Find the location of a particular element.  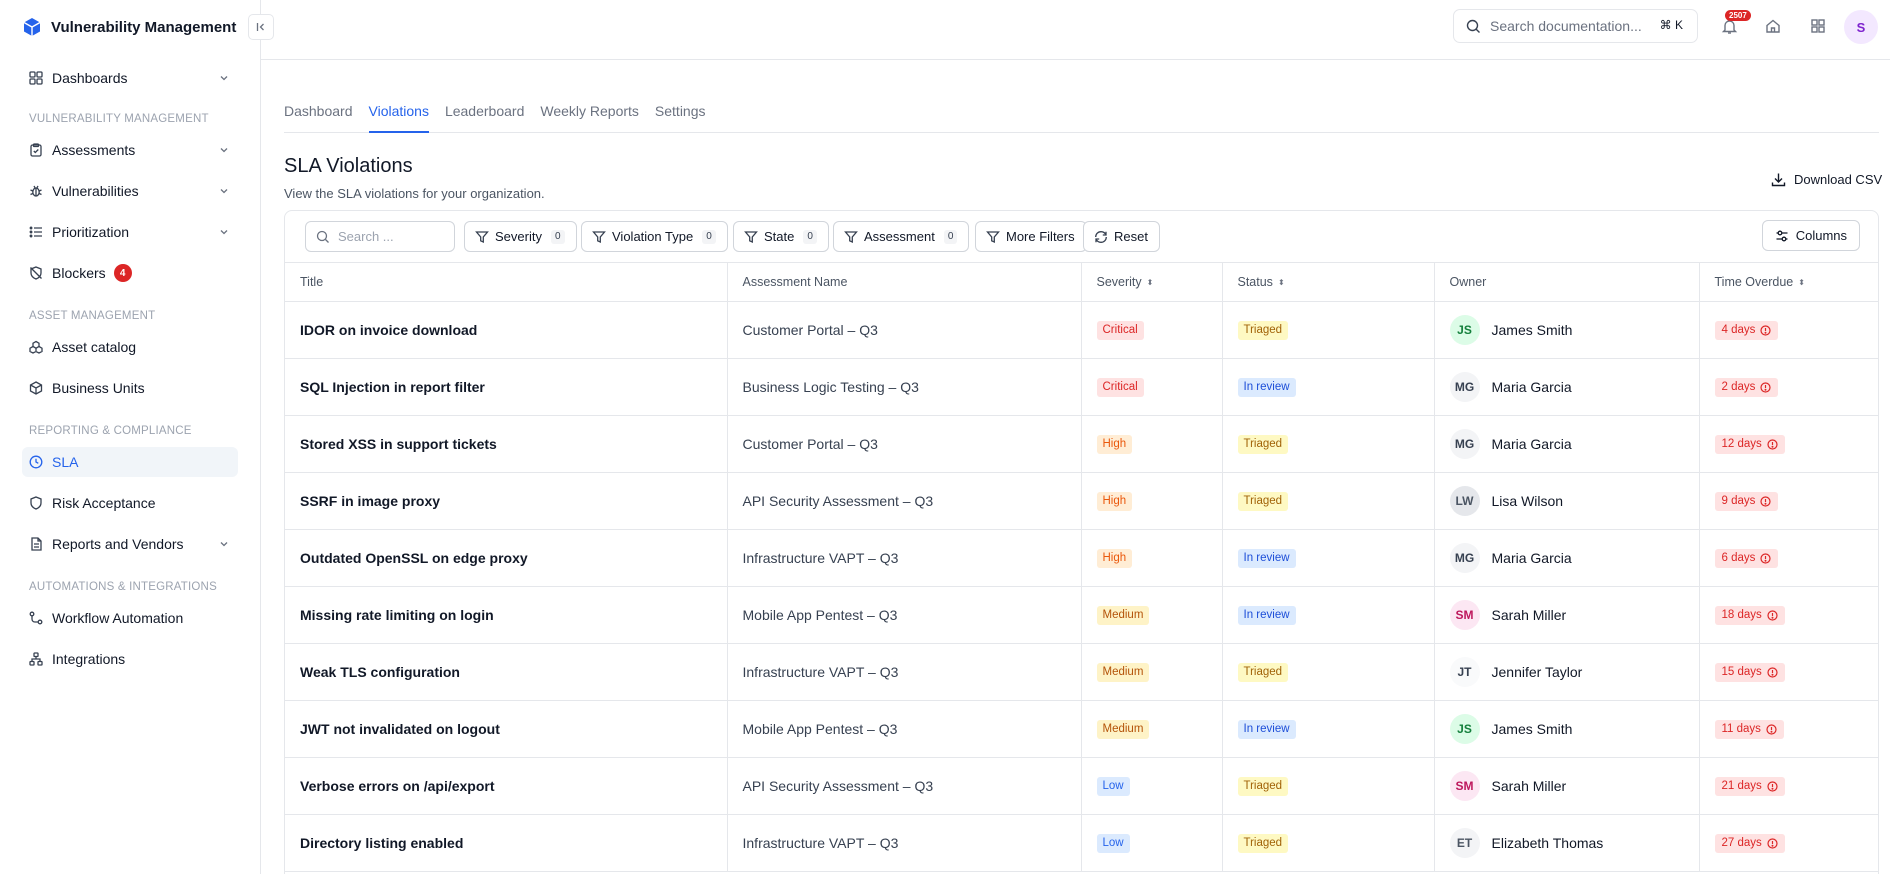

section-label: REPORTING & COMPLIANCE is located at coordinates (110, 431).